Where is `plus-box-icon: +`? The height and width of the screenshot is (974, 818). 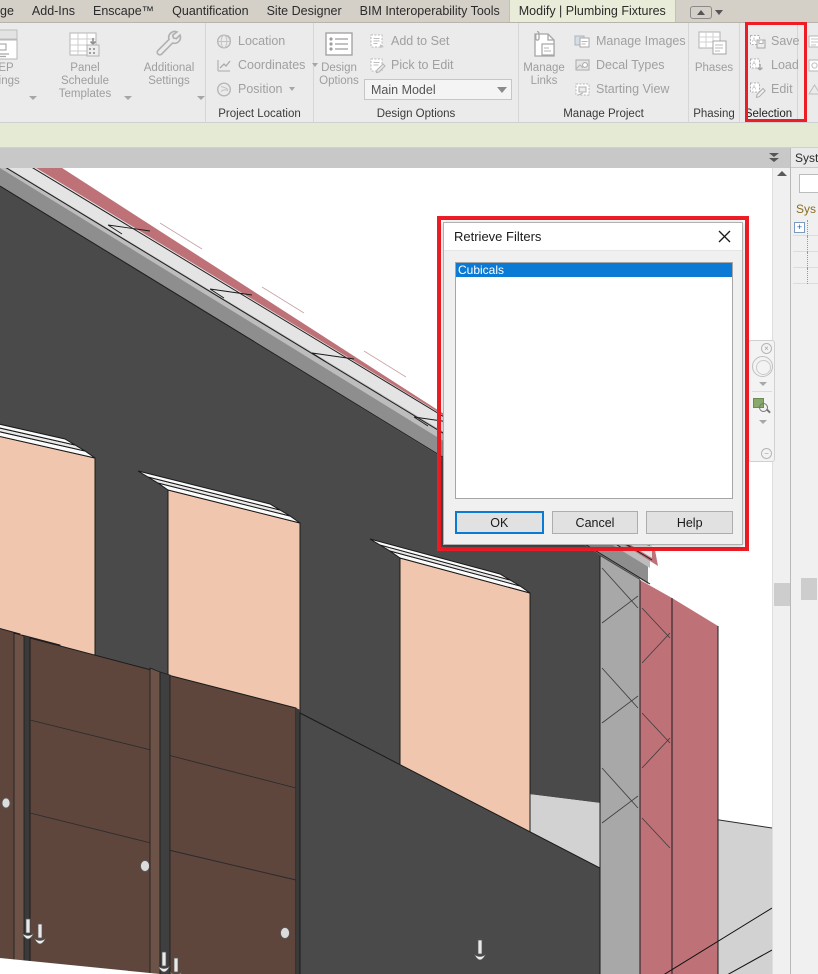 plus-box-icon: + is located at coordinates (799, 227).